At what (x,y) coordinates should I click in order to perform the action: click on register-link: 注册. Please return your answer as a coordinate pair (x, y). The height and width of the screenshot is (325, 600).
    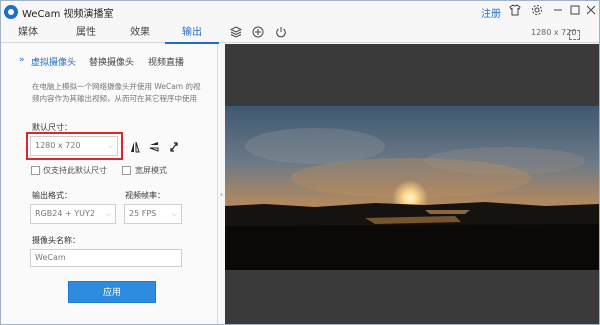
    Looking at the image, I should click on (491, 12).